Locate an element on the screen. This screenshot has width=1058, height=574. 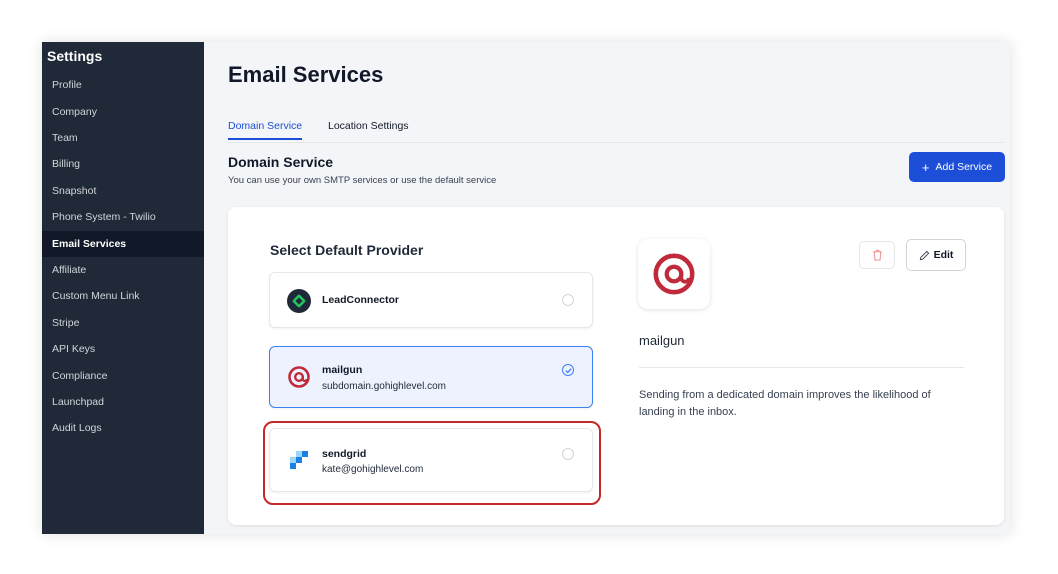
sidebar-item-affiliate: Affiliate is located at coordinates (123, 270).